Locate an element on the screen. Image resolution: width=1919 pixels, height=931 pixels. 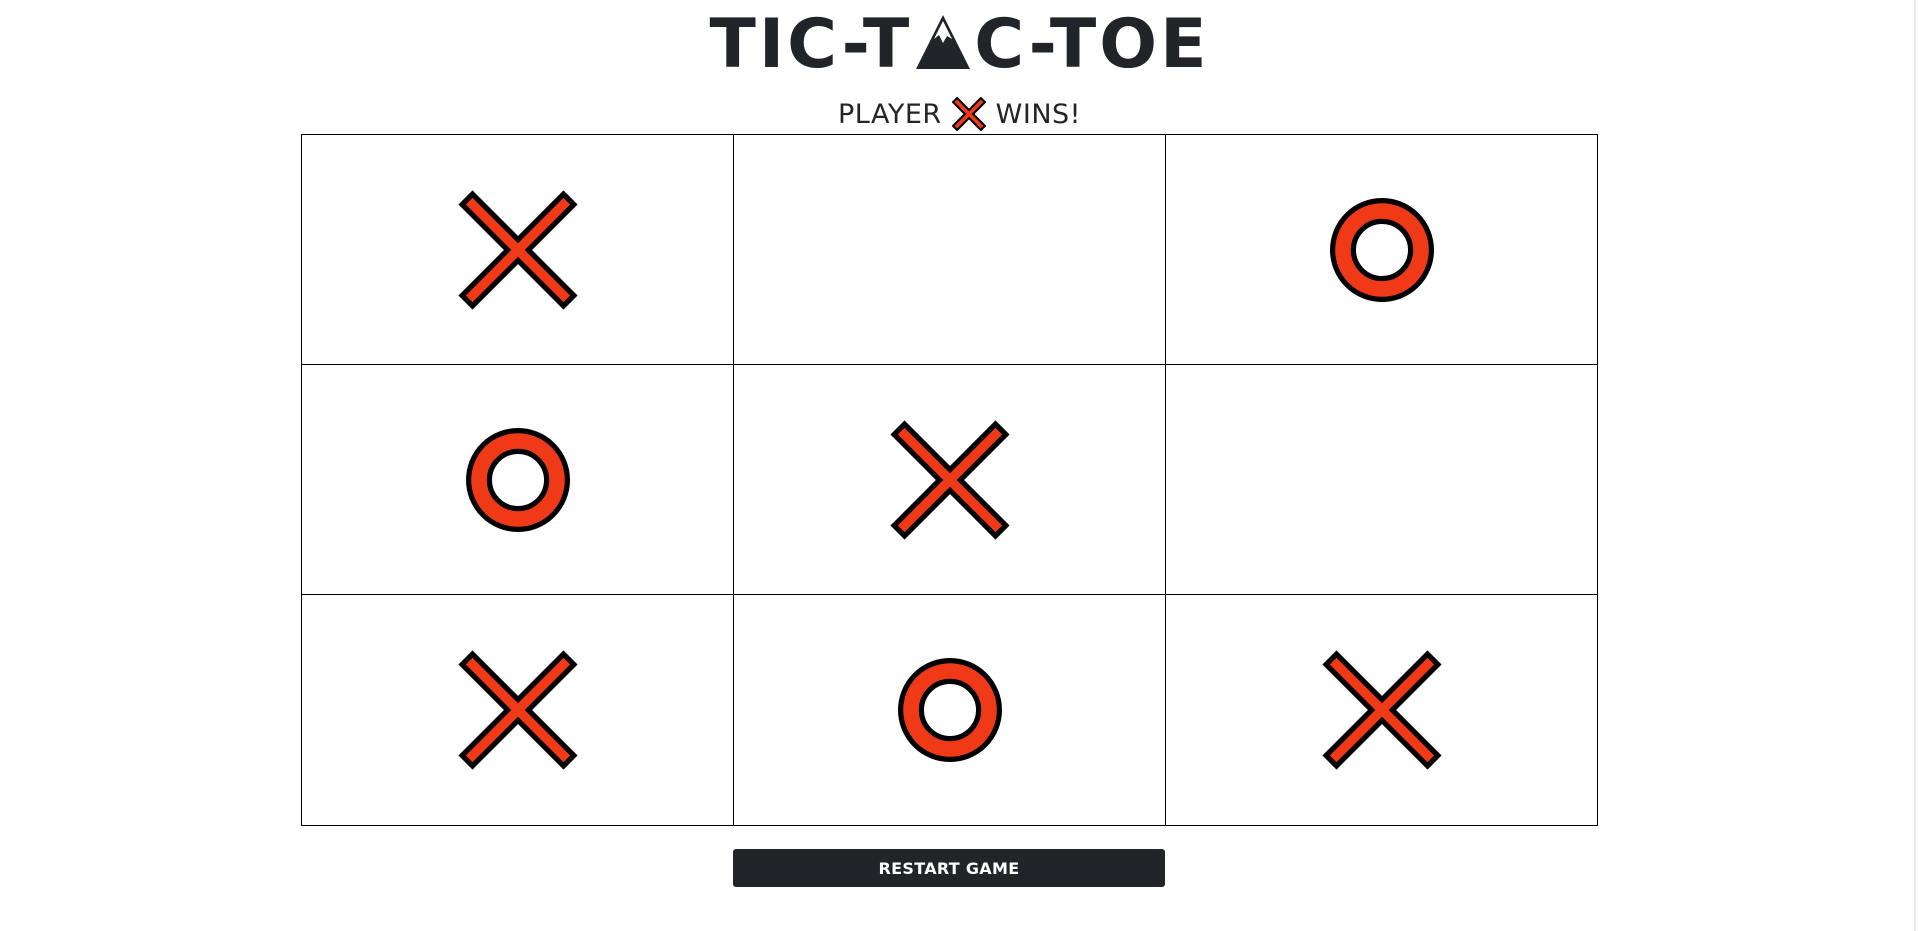
status-prefix: PLAYER is located at coordinates (890, 114).